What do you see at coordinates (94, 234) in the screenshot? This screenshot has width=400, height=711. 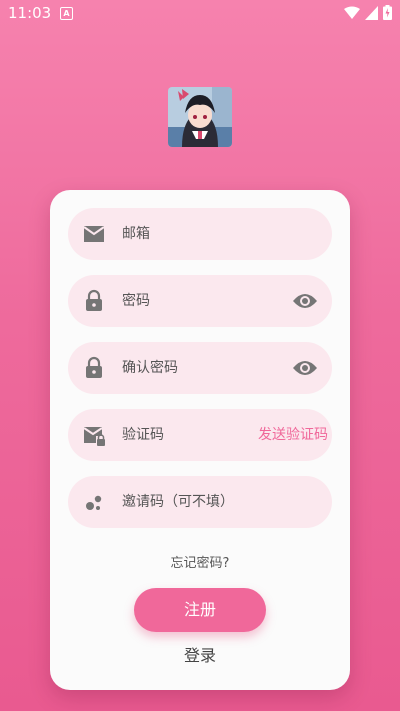 I see `email-icon` at bounding box center [94, 234].